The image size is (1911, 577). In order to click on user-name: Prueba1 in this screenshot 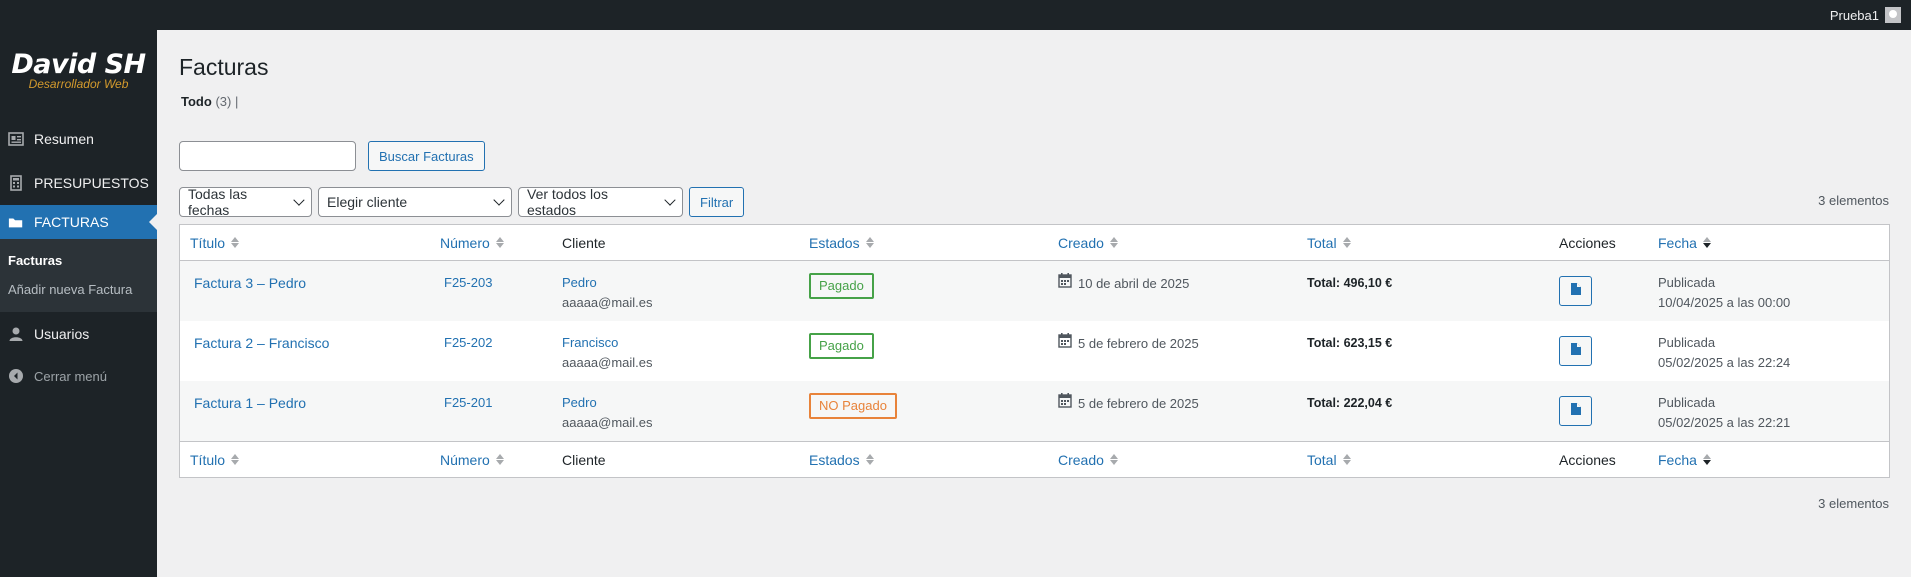, I will do `click(1854, 15)`.